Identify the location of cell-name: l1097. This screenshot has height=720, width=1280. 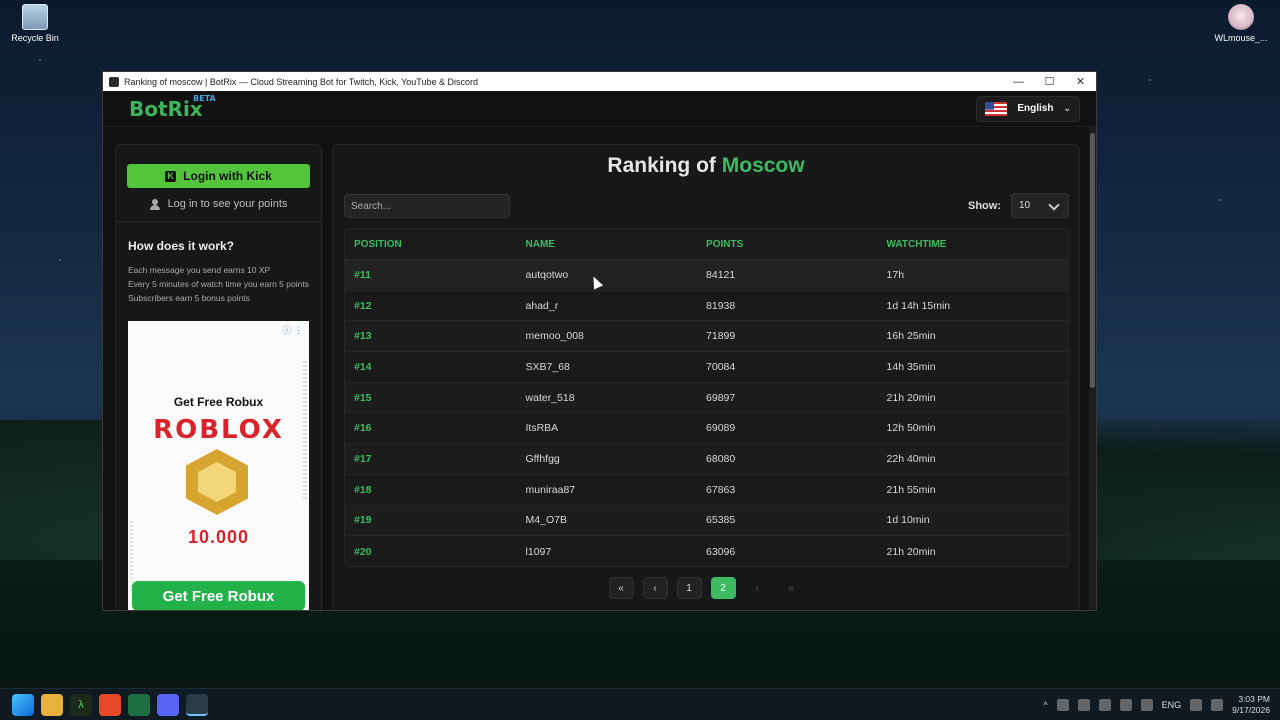
(538, 551).